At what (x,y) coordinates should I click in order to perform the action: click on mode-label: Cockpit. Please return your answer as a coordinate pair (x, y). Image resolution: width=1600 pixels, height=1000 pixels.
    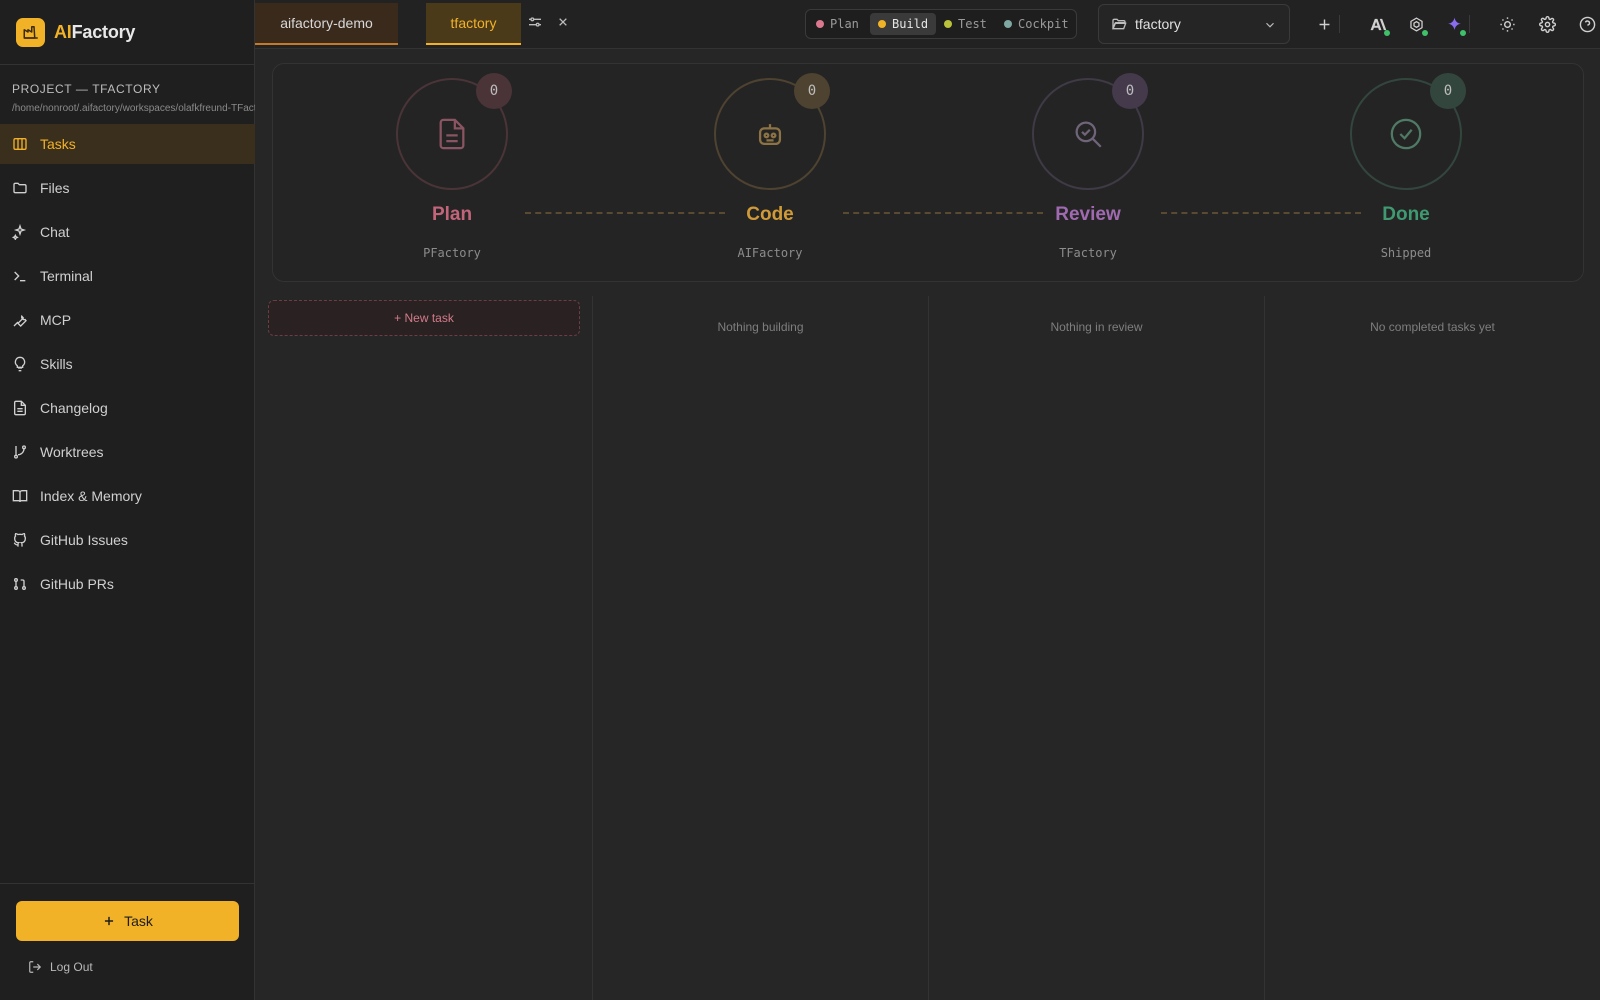
    Looking at the image, I should click on (1043, 24).